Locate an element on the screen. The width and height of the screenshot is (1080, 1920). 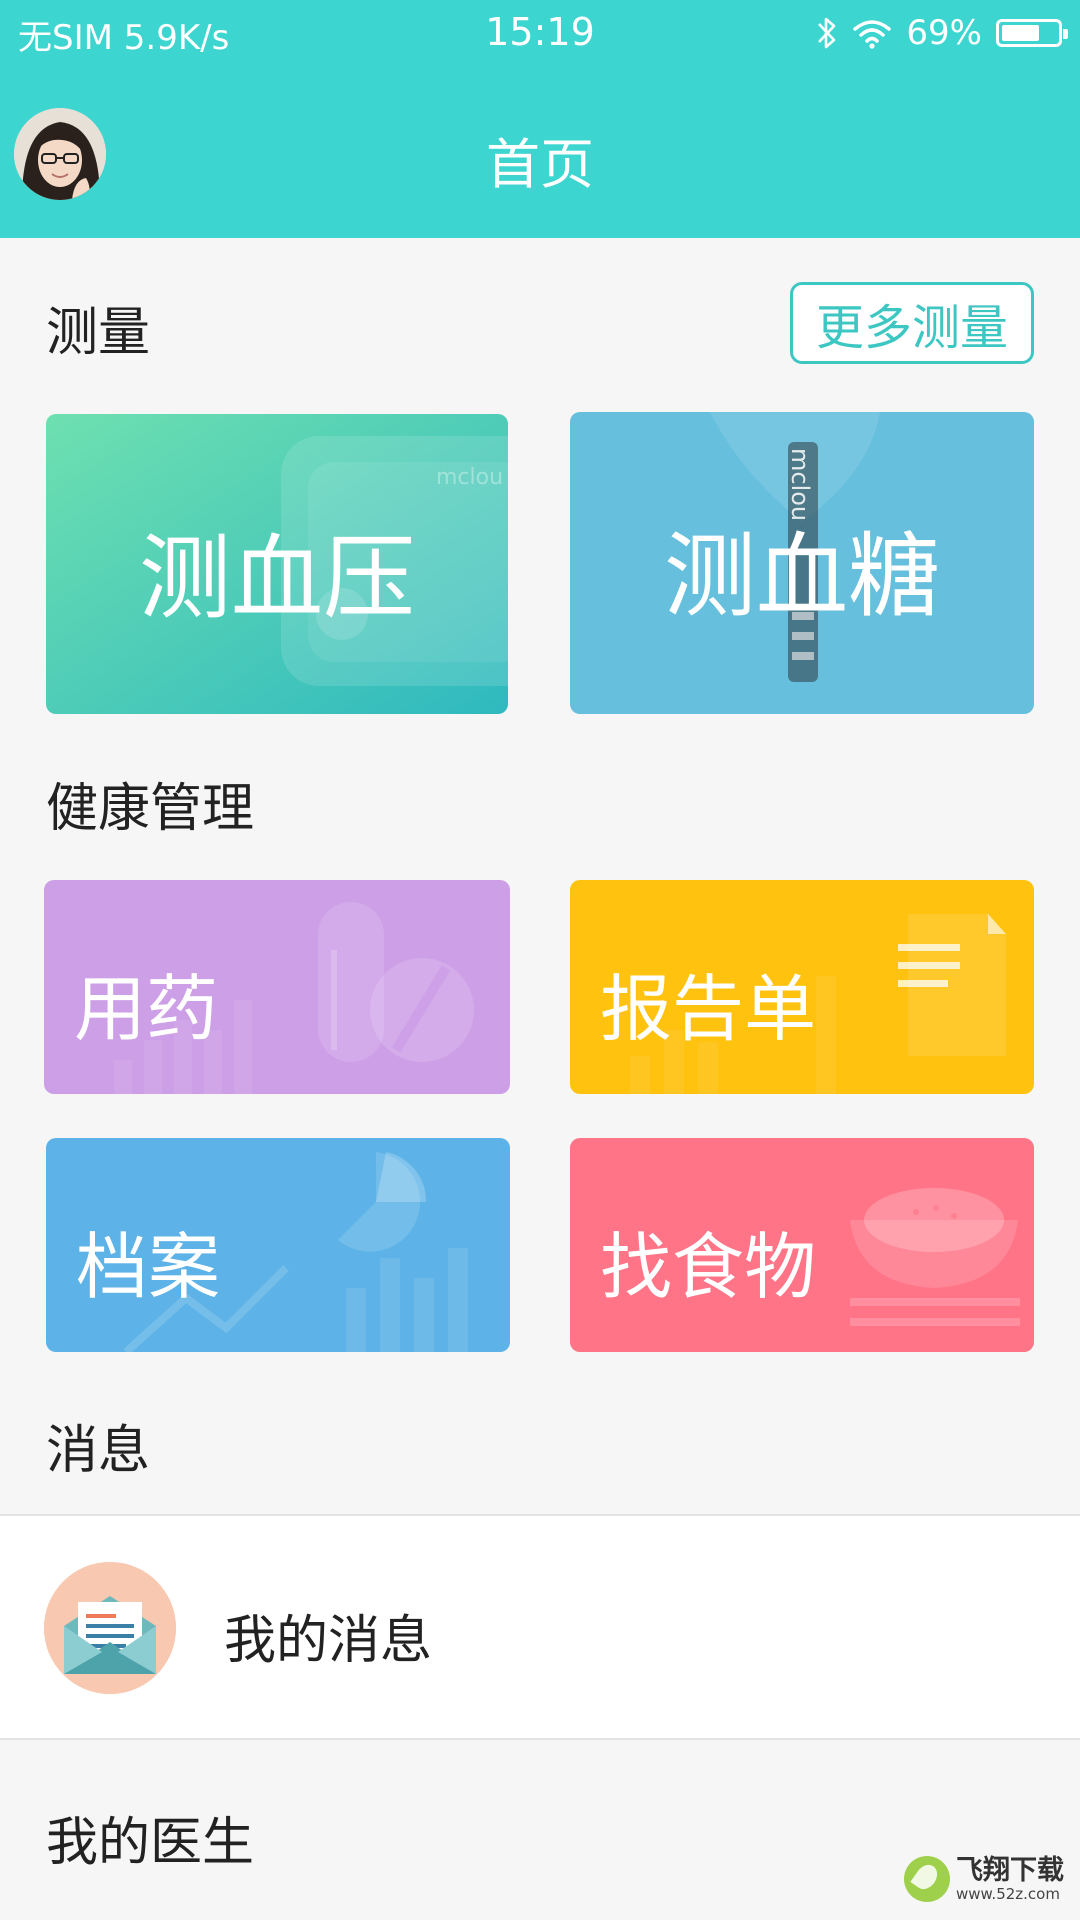
watermark-logo is located at coordinates (927, 1879).